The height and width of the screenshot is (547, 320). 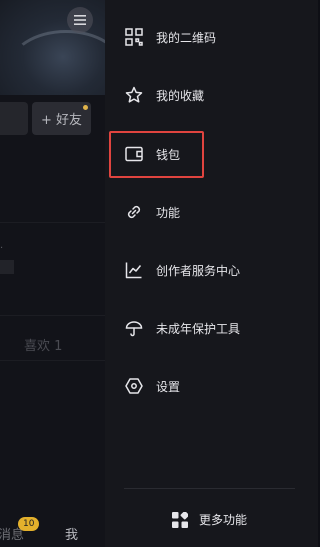 I want to click on messages-badge: 10, so click(x=29, y=524).